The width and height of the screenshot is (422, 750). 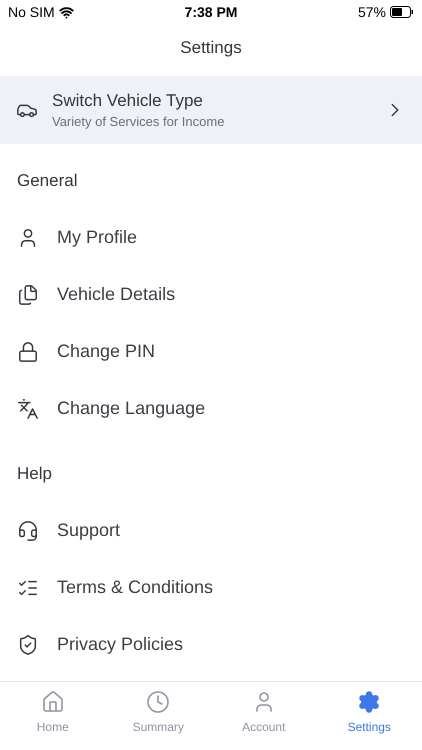 What do you see at coordinates (97, 237) in the screenshot?
I see `menu-item: My Profile` at bounding box center [97, 237].